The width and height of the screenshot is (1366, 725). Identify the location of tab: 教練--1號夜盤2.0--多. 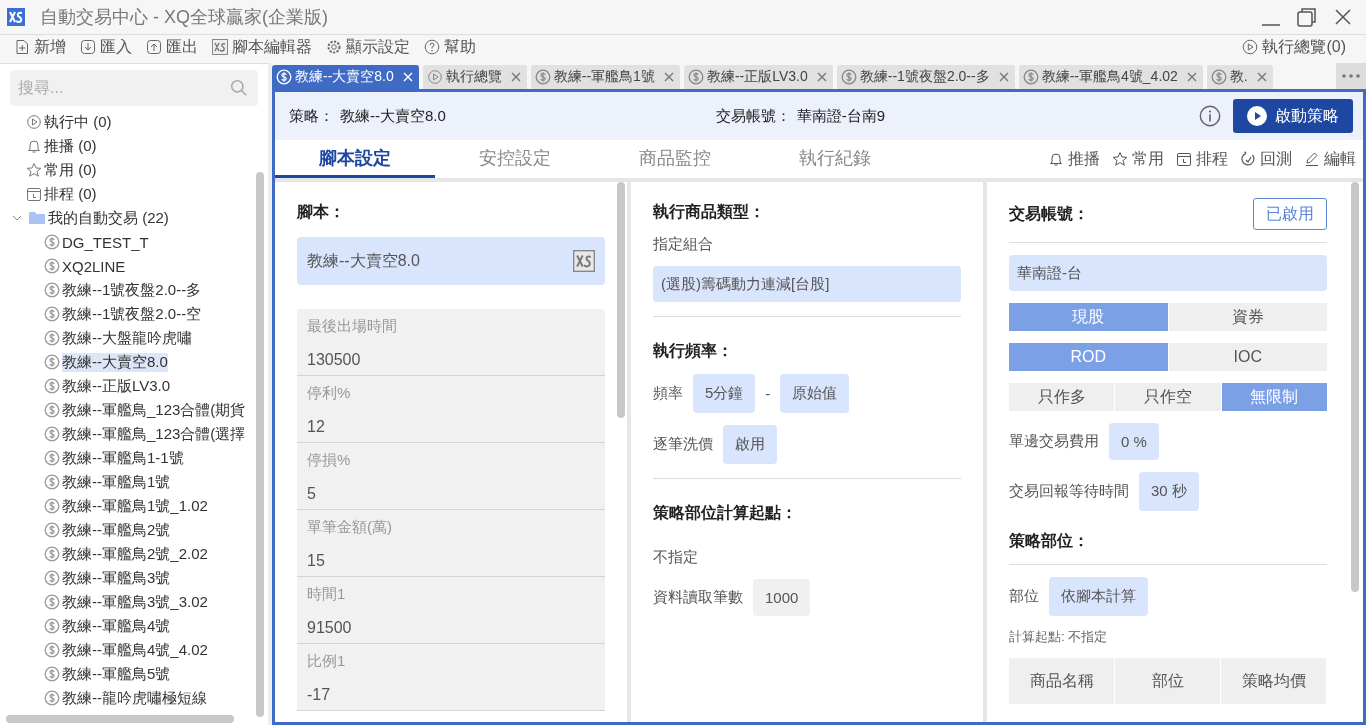
(925, 77).